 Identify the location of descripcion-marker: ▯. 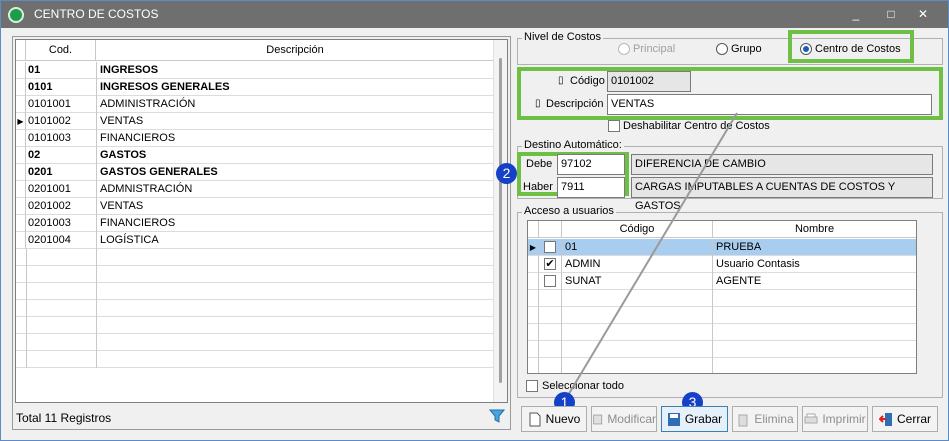
(538, 103).